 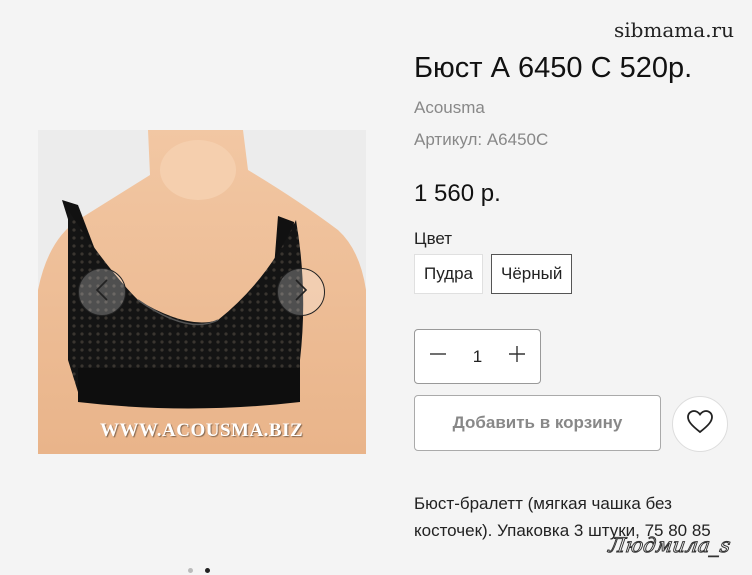 I want to click on add-to-cart-button: Добавить в корзину, so click(x=537, y=423).